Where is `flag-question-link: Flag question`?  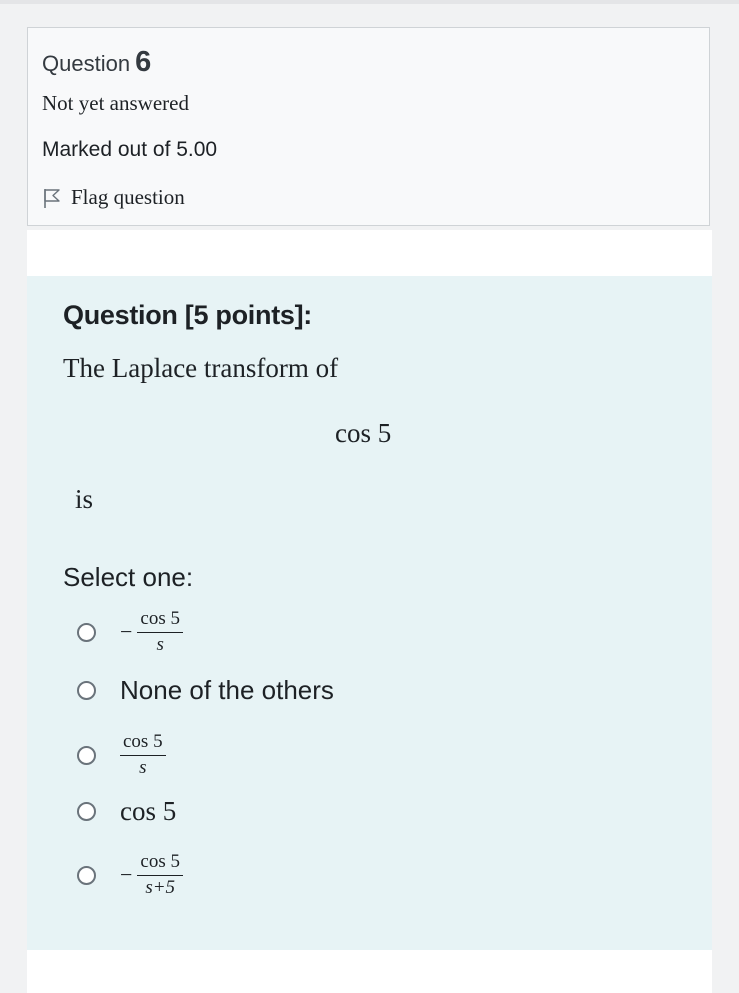 flag-question-link: Flag question is located at coordinates (113, 197).